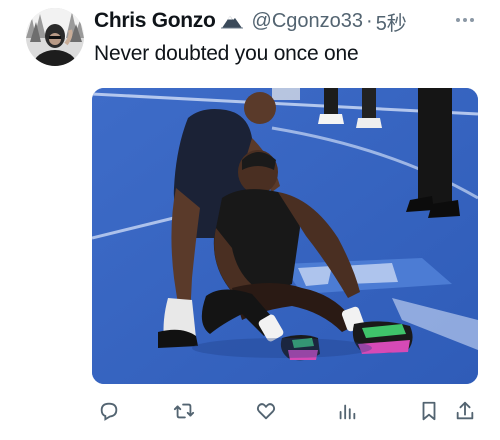 The height and width of the screenshot is (440, 500). I want to click on retweet-icon, so click(184, 411).